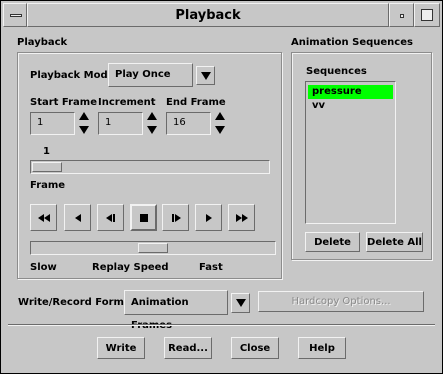 This screenshot has width=443, height=374. I want to click on delete-button: Delete, so click(332, 242).